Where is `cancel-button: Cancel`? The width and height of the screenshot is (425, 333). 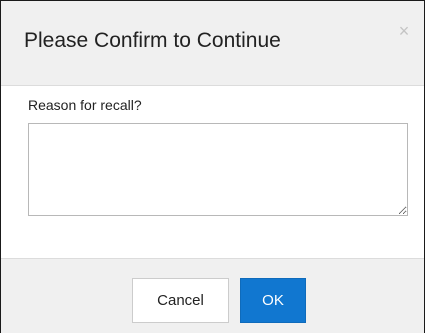 cancel-button: Cancel is located at coordinates (180, 300).